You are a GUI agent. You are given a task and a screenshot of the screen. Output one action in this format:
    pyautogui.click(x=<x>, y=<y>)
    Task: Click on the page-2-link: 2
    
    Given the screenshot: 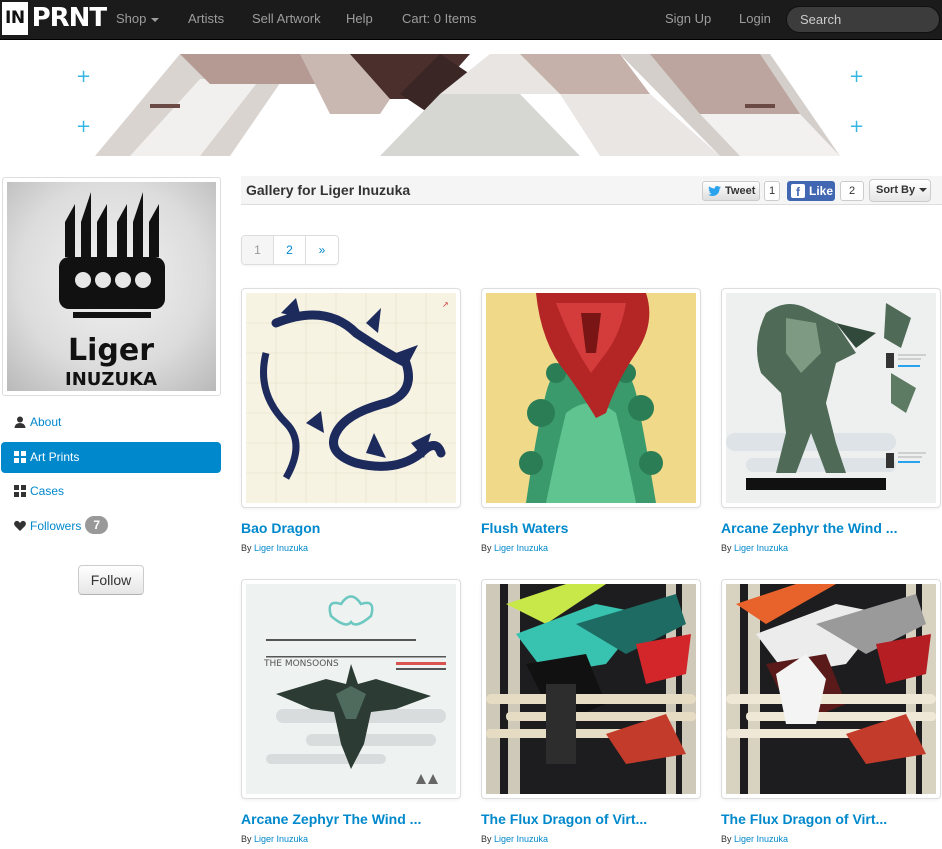 What is the action you would take?
    pyautogui.click(x=290, y=250)
    